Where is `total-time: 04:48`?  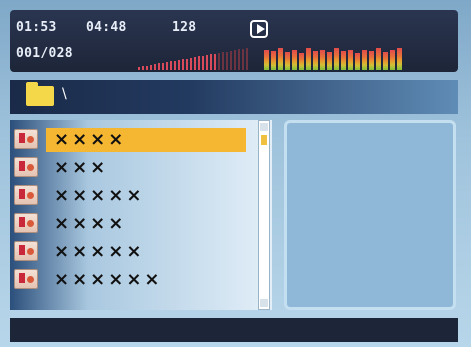 total-time: 04:48 is located at coordinates (106, 27).